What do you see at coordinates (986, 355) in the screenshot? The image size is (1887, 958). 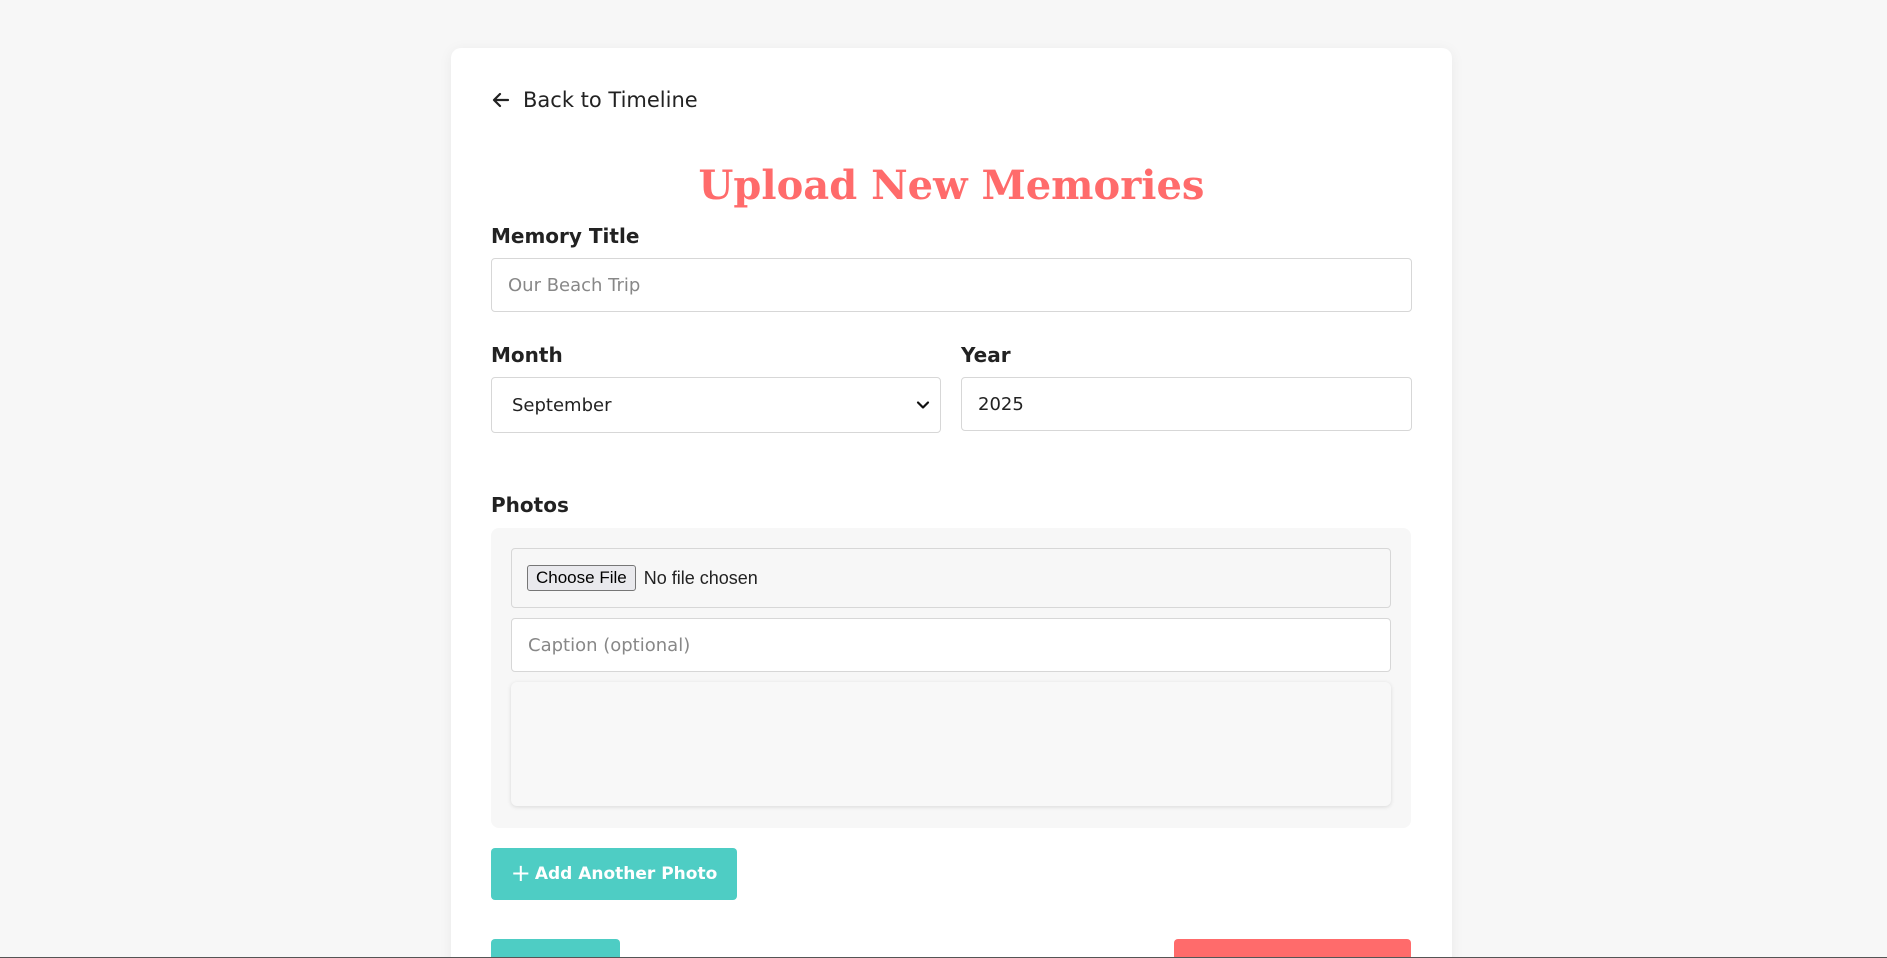 I see `year-label: Year` at bounding box center [986, 355].